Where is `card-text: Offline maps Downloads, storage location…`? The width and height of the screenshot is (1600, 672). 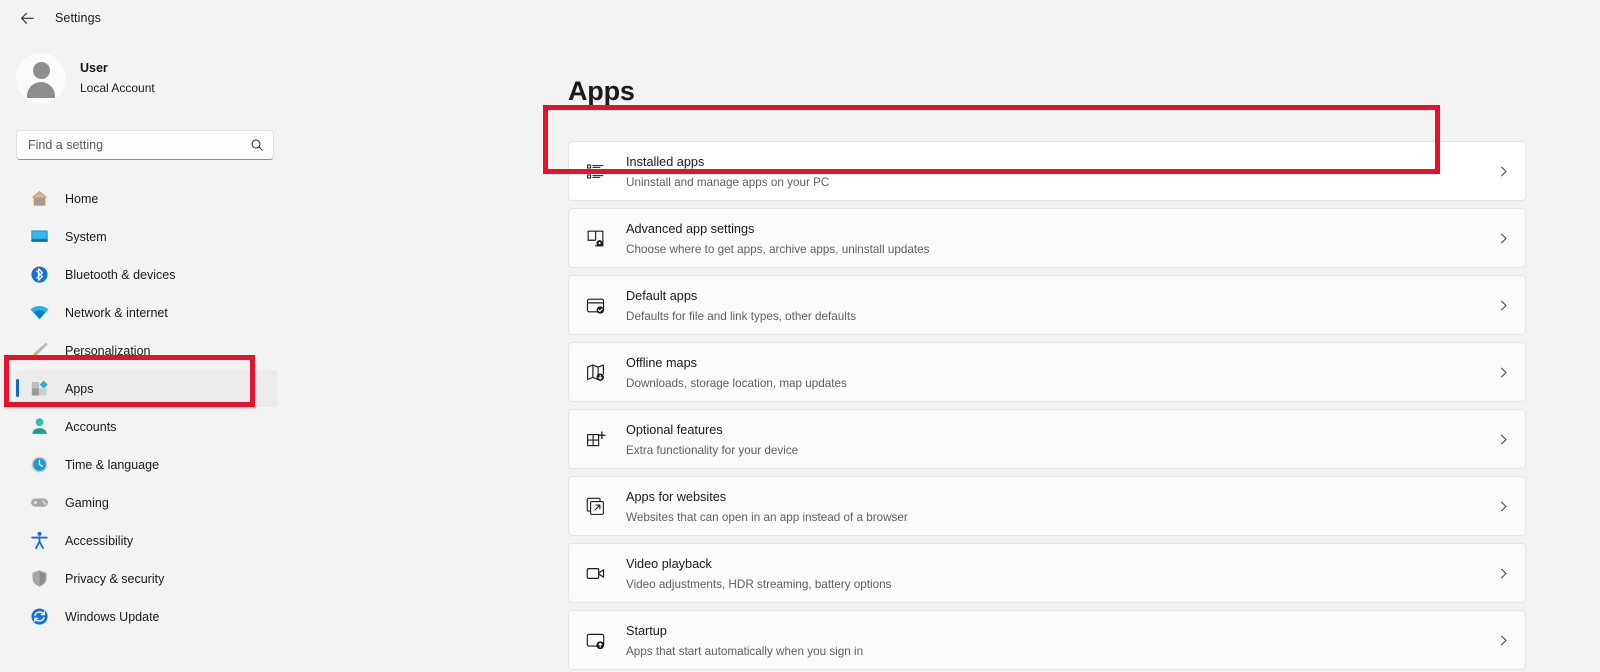 card-text: Offline maps Downloads, storage location… is located at coordinates (1053, 372).